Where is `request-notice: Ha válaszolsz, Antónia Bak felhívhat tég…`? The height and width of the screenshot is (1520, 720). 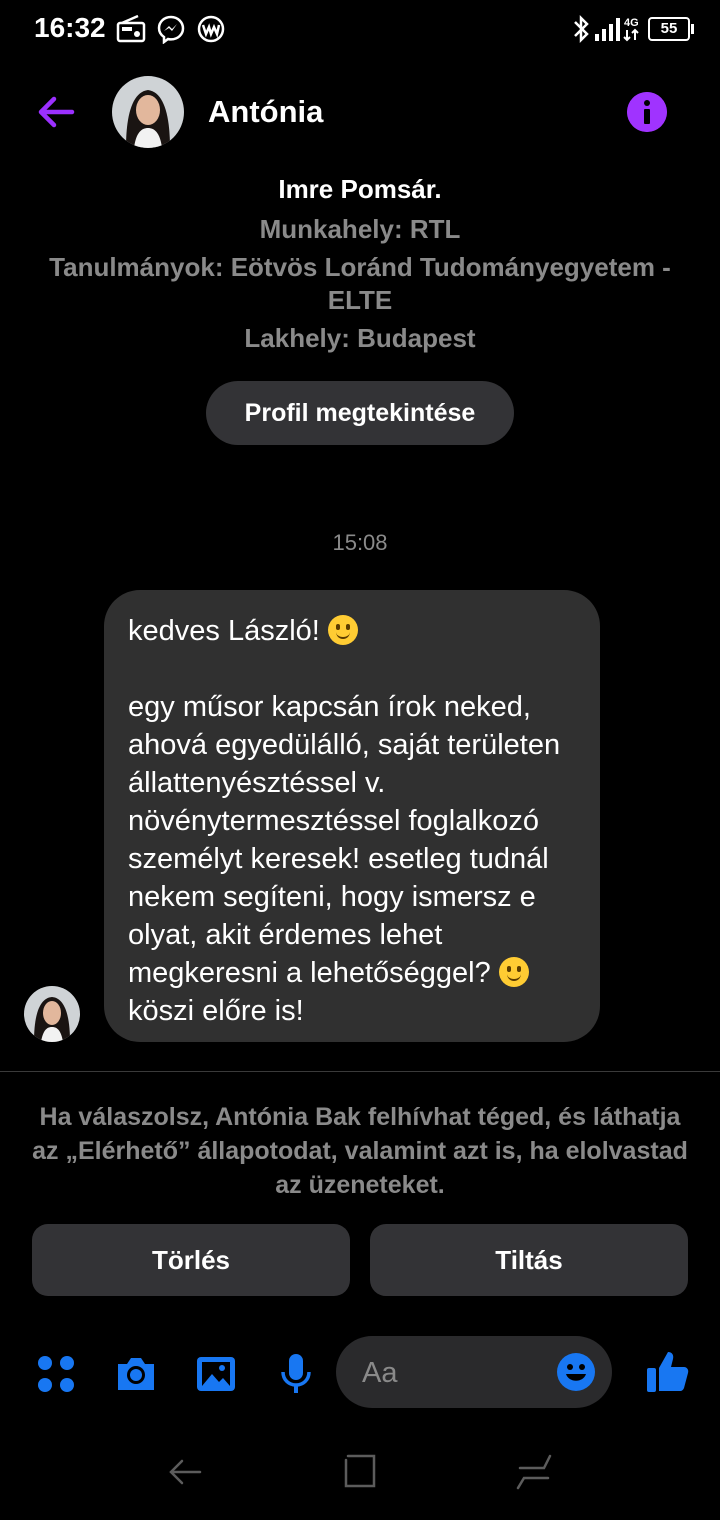
request-notice: Ha válaszolsz, Antónia Bak felhívhat tég… is located at coordinates (360, 1151).